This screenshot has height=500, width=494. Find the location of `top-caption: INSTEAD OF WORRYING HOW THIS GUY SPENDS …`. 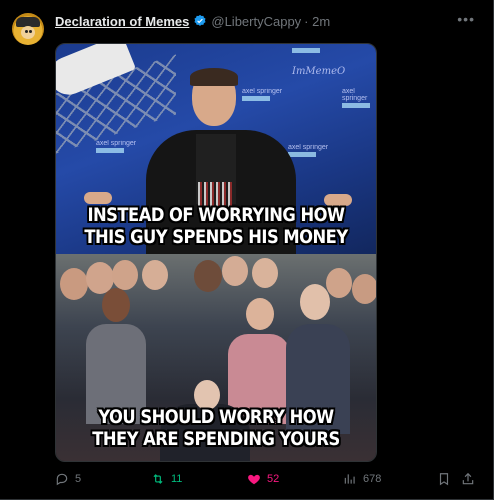

top-caption: INSTEAD OF WORRYING HOW THIS GUY SPENDS … is located at coordinates (216, 226).